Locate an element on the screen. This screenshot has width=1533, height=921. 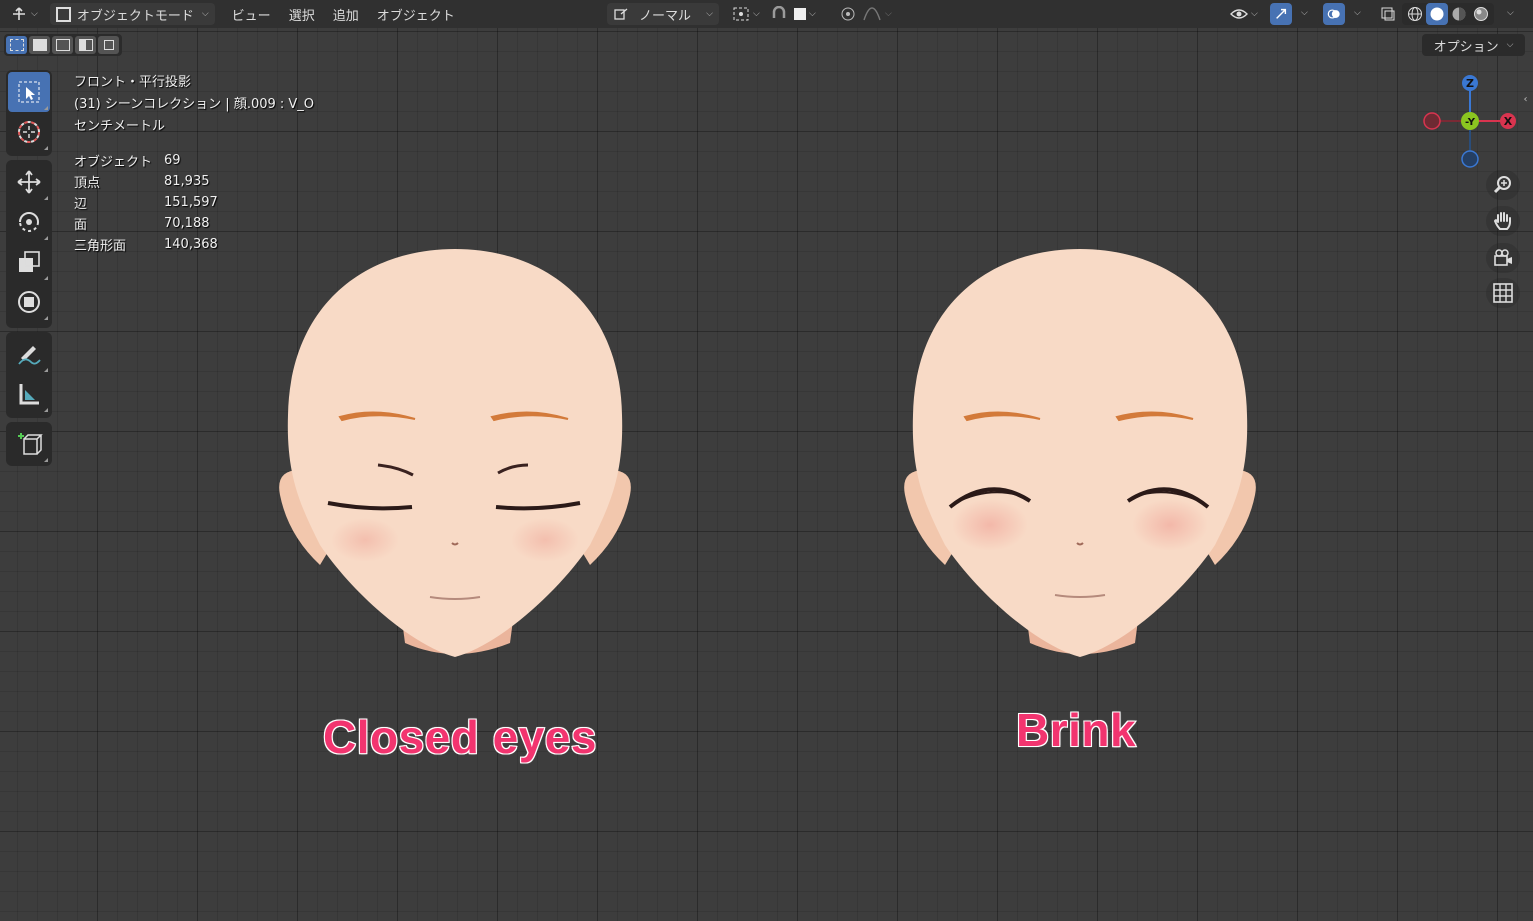
options-dropdown: オプション ⌵ is located at coordinates (1473, 45).